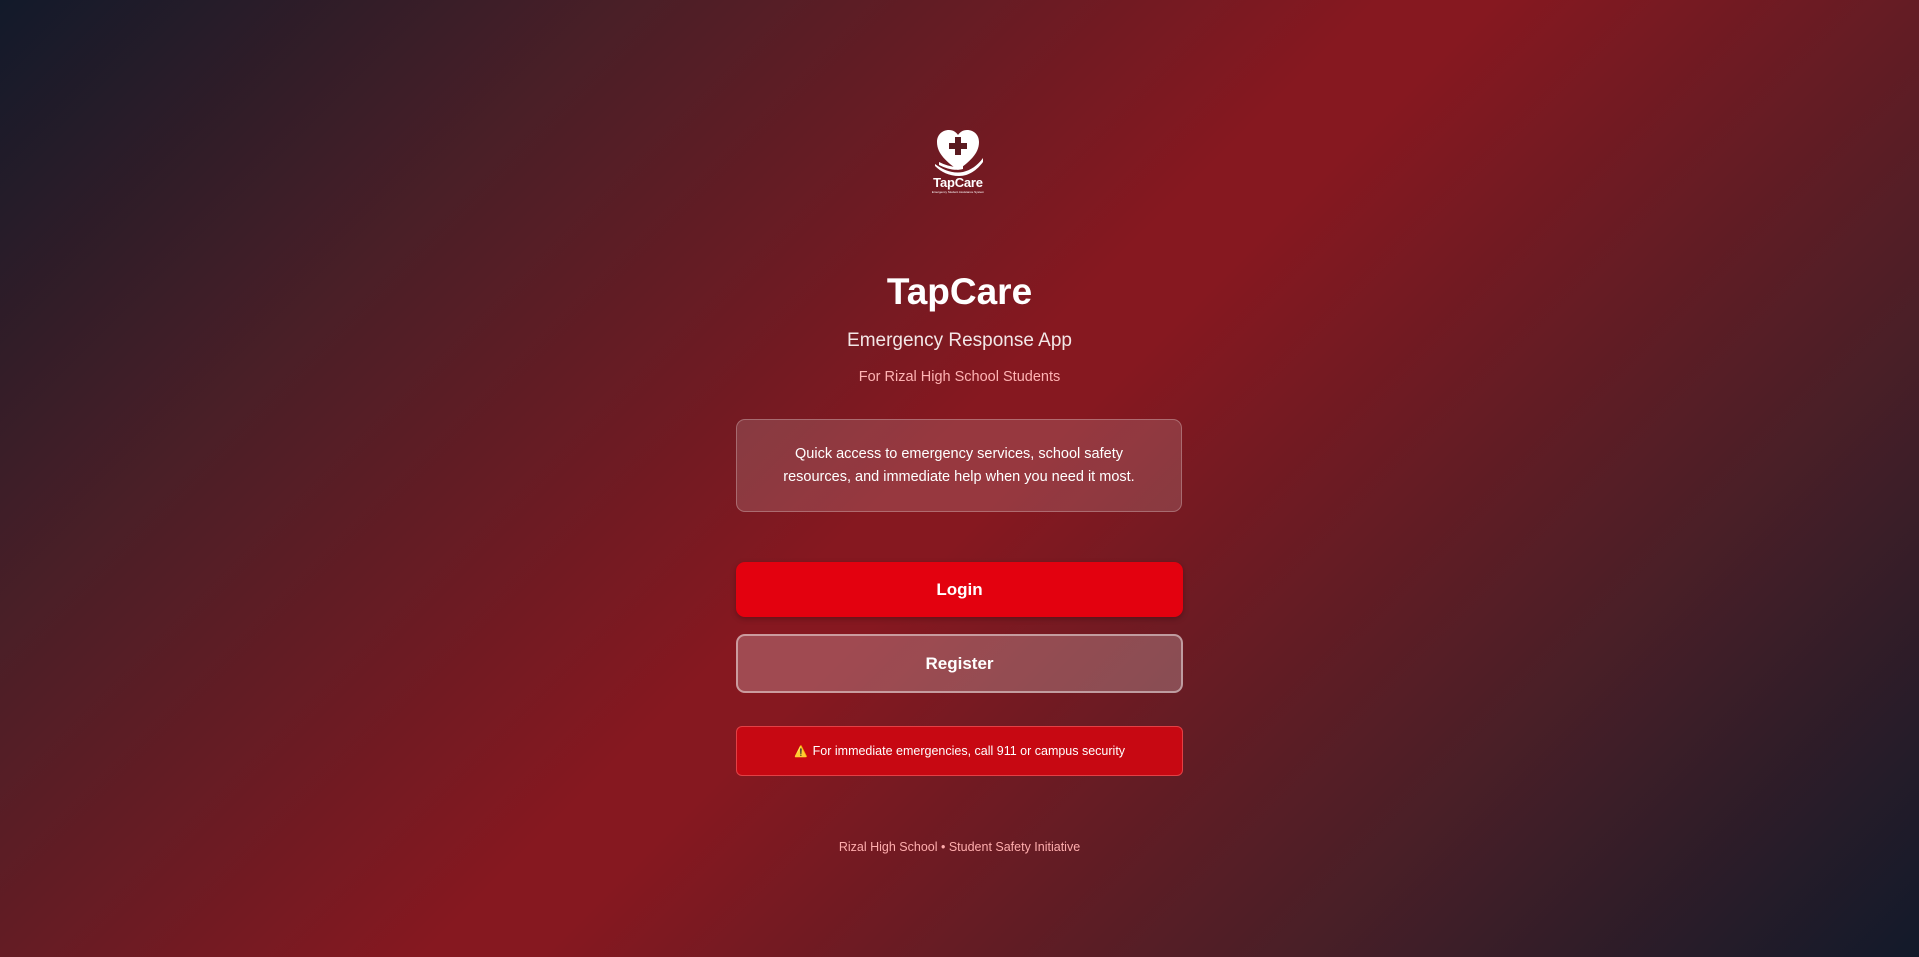 The width and height of the screenshot is (1919, 957). I want to click on heart-cross-hand-icon, so click(958, 152).